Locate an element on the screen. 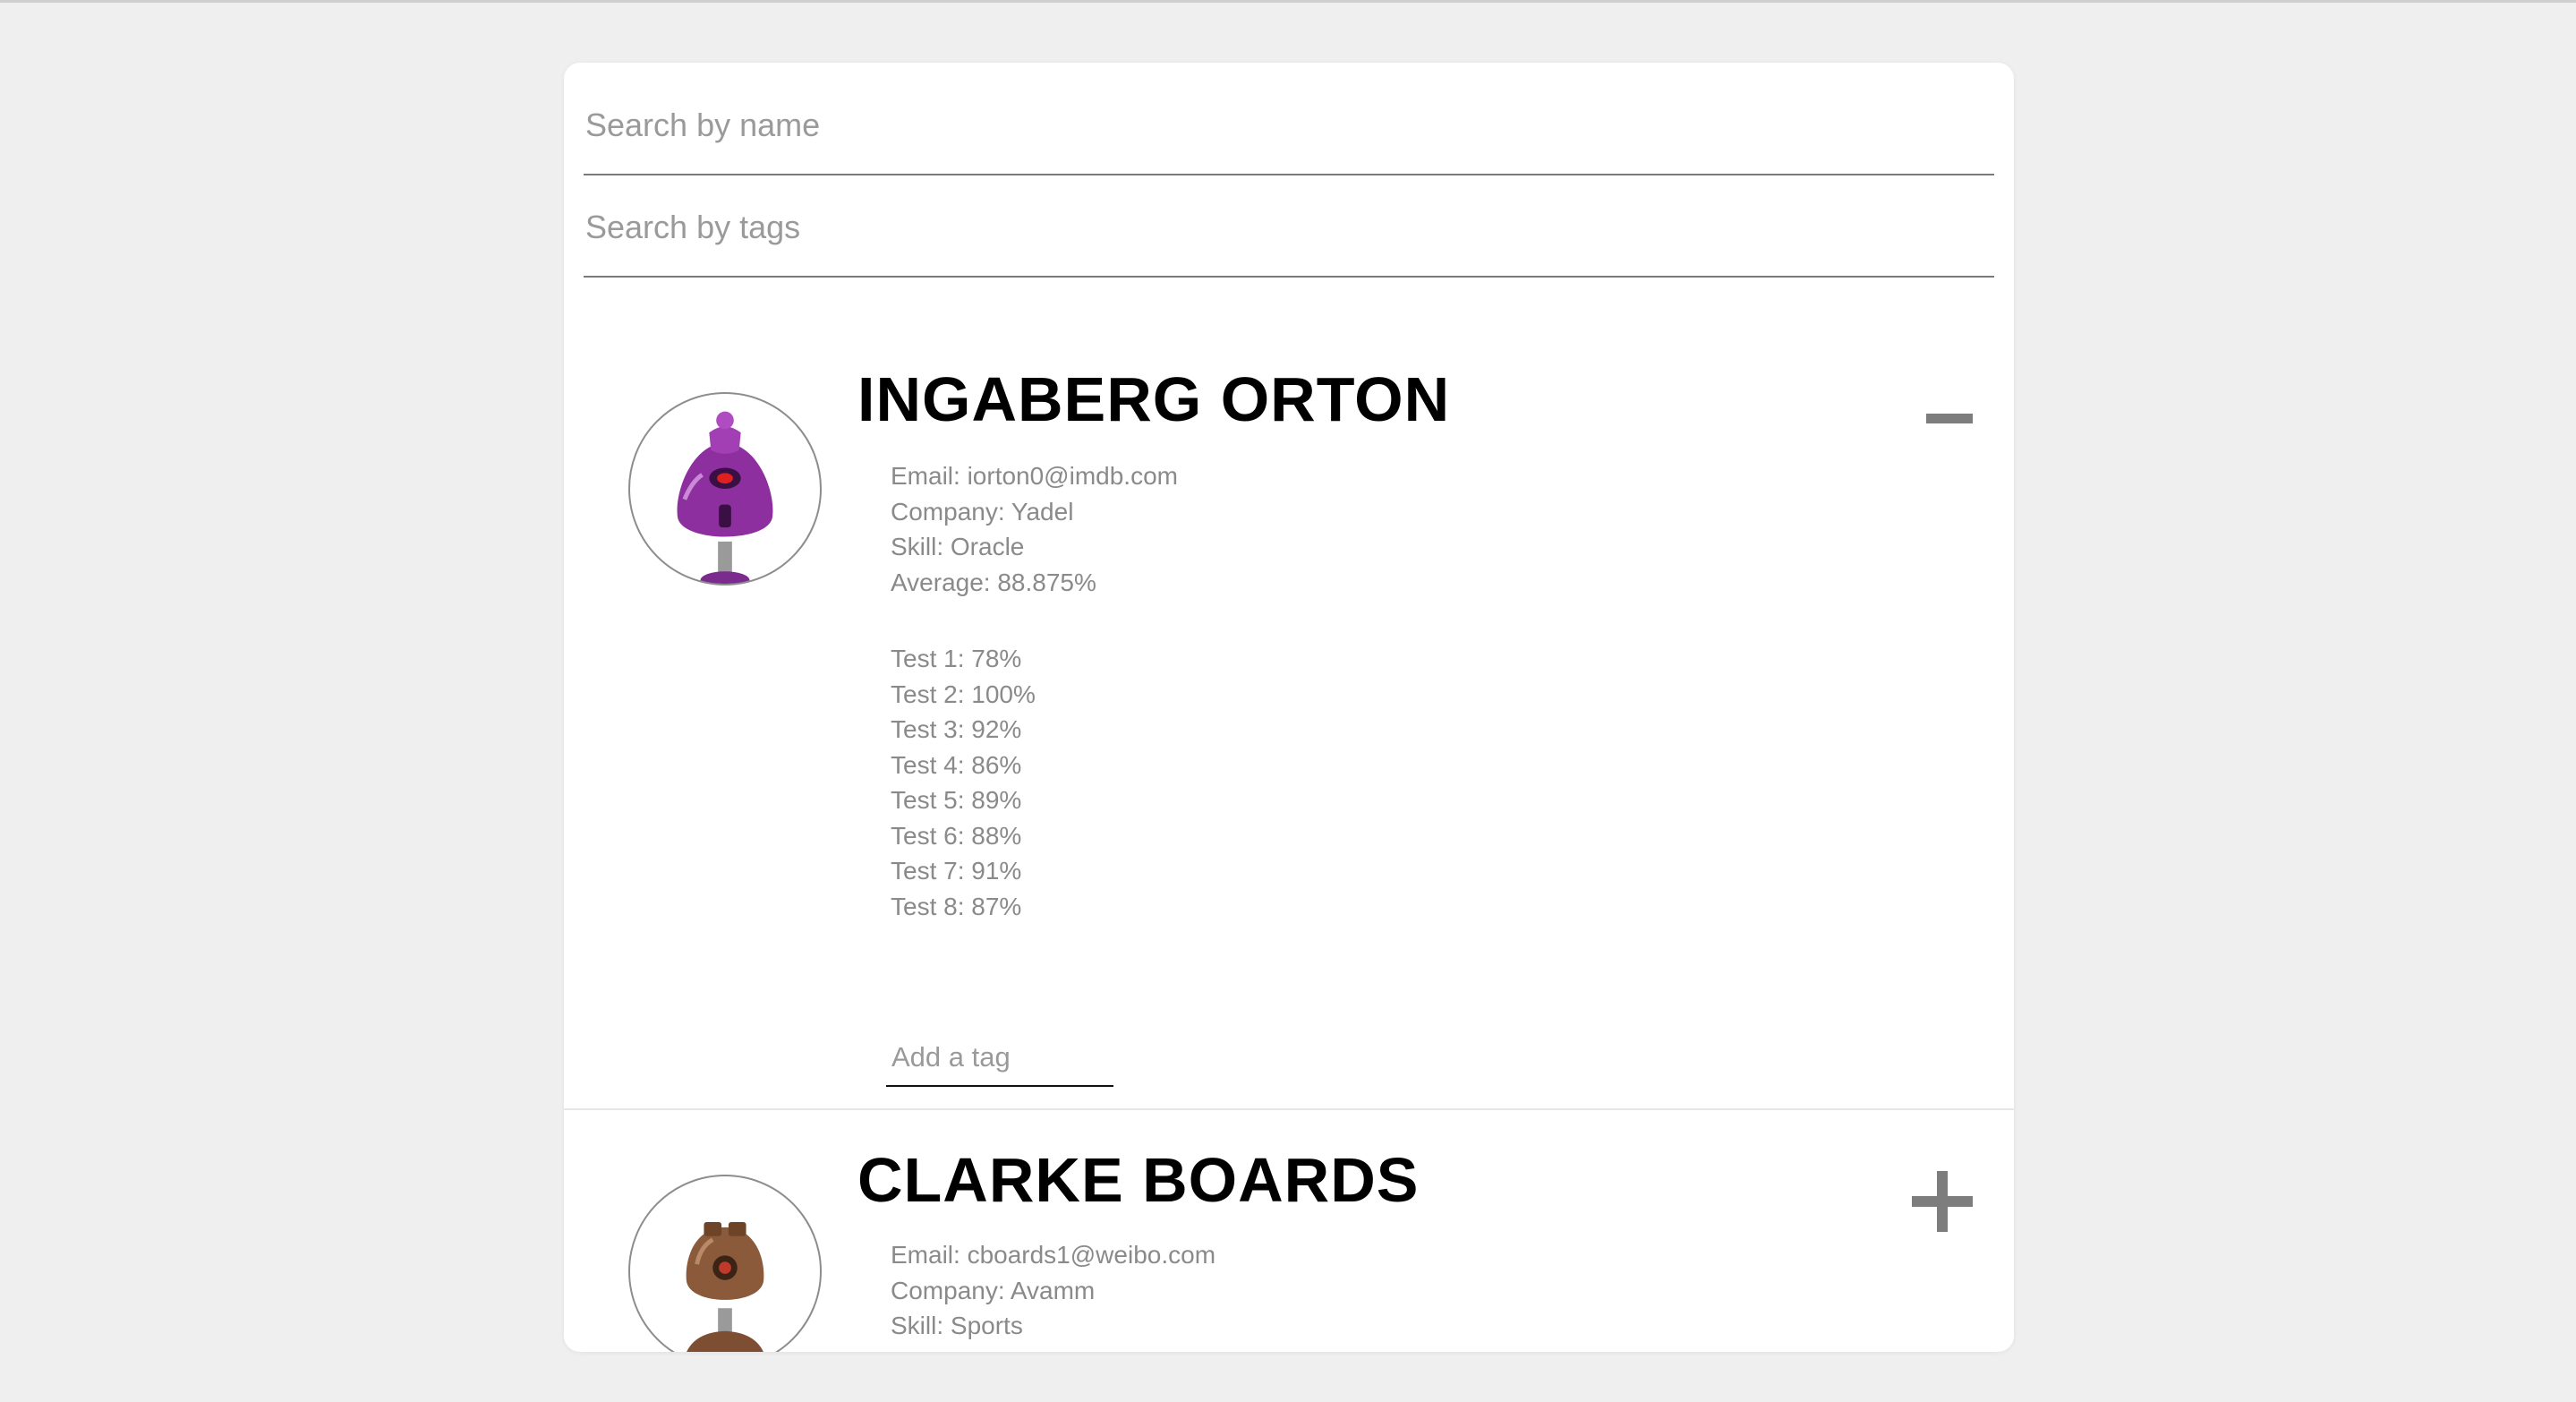  collapse-button is located at coordinates (1949, 419).